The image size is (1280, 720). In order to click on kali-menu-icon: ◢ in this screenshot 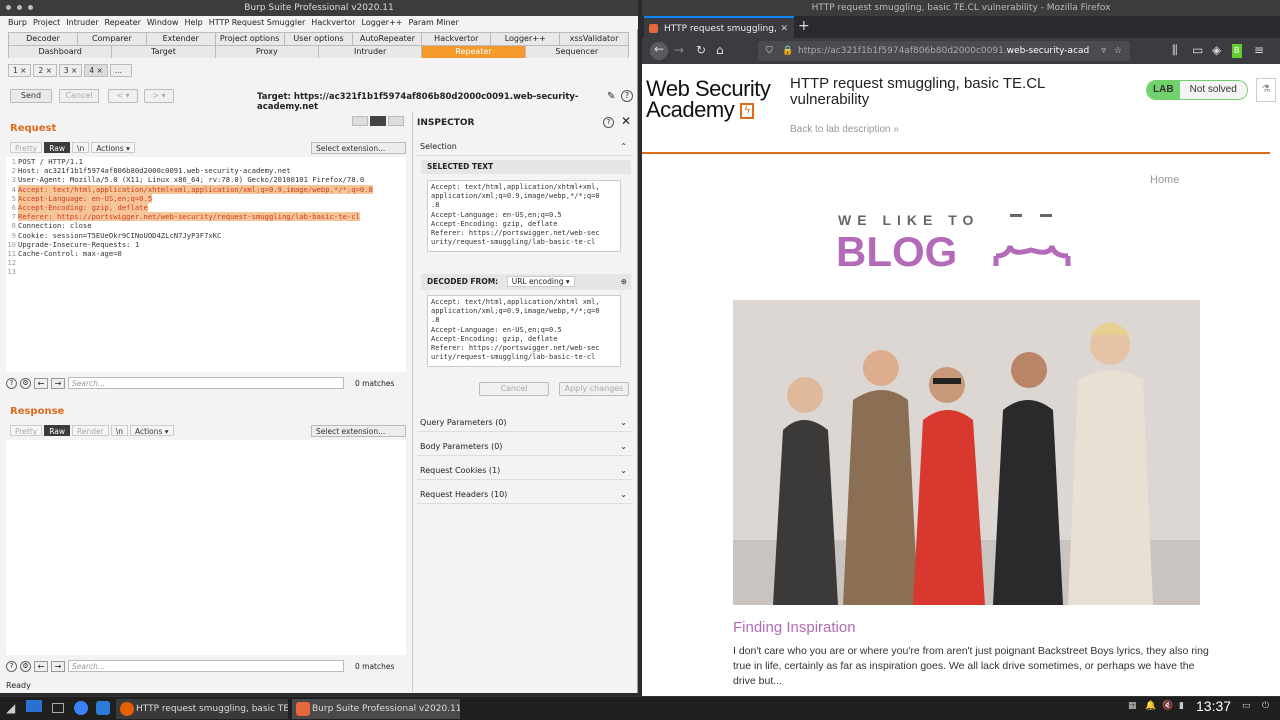, I will do `click(10, 708)`.